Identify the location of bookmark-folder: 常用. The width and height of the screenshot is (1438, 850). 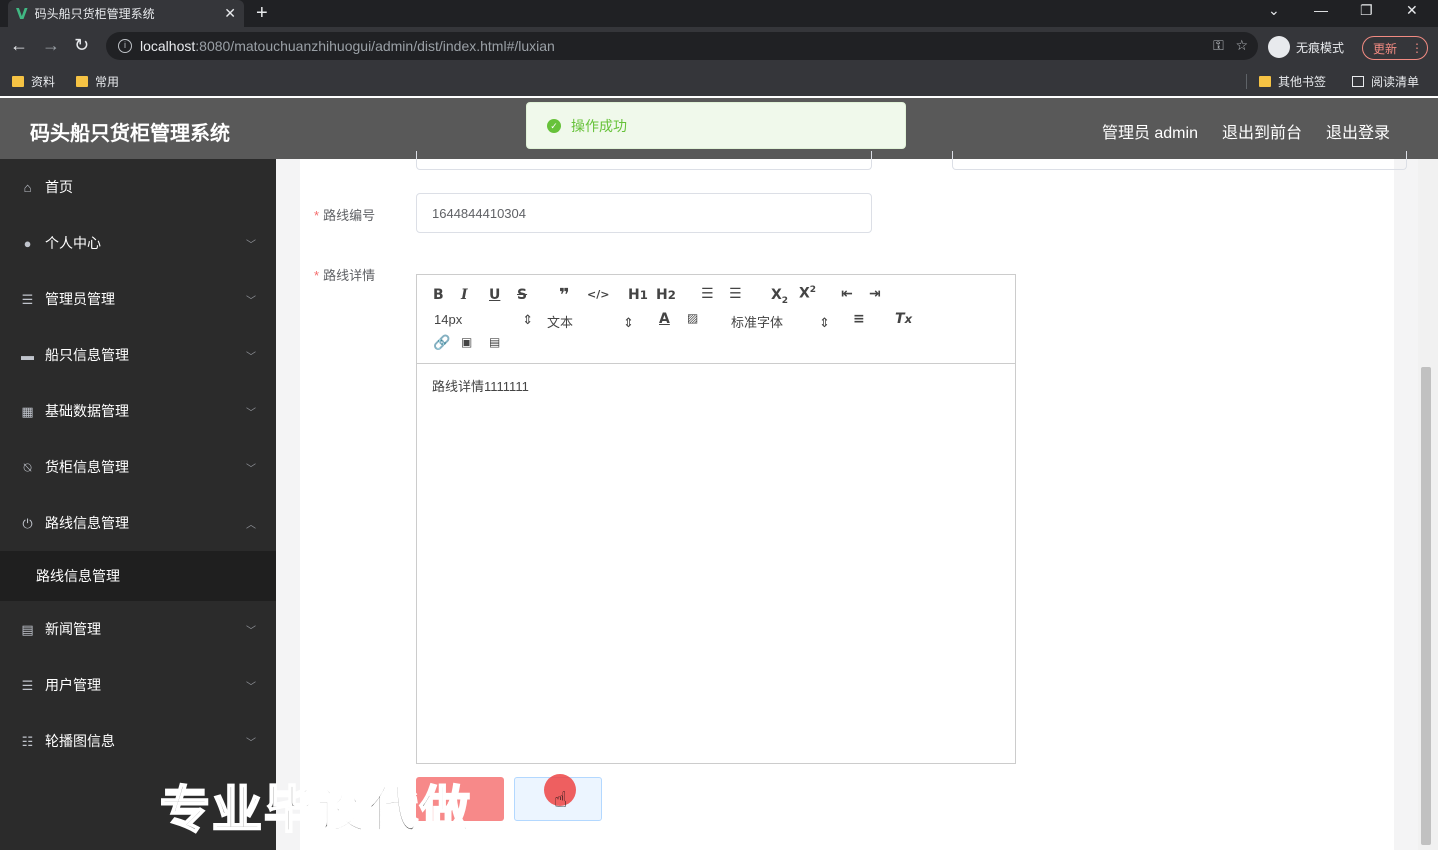
(97, 81).